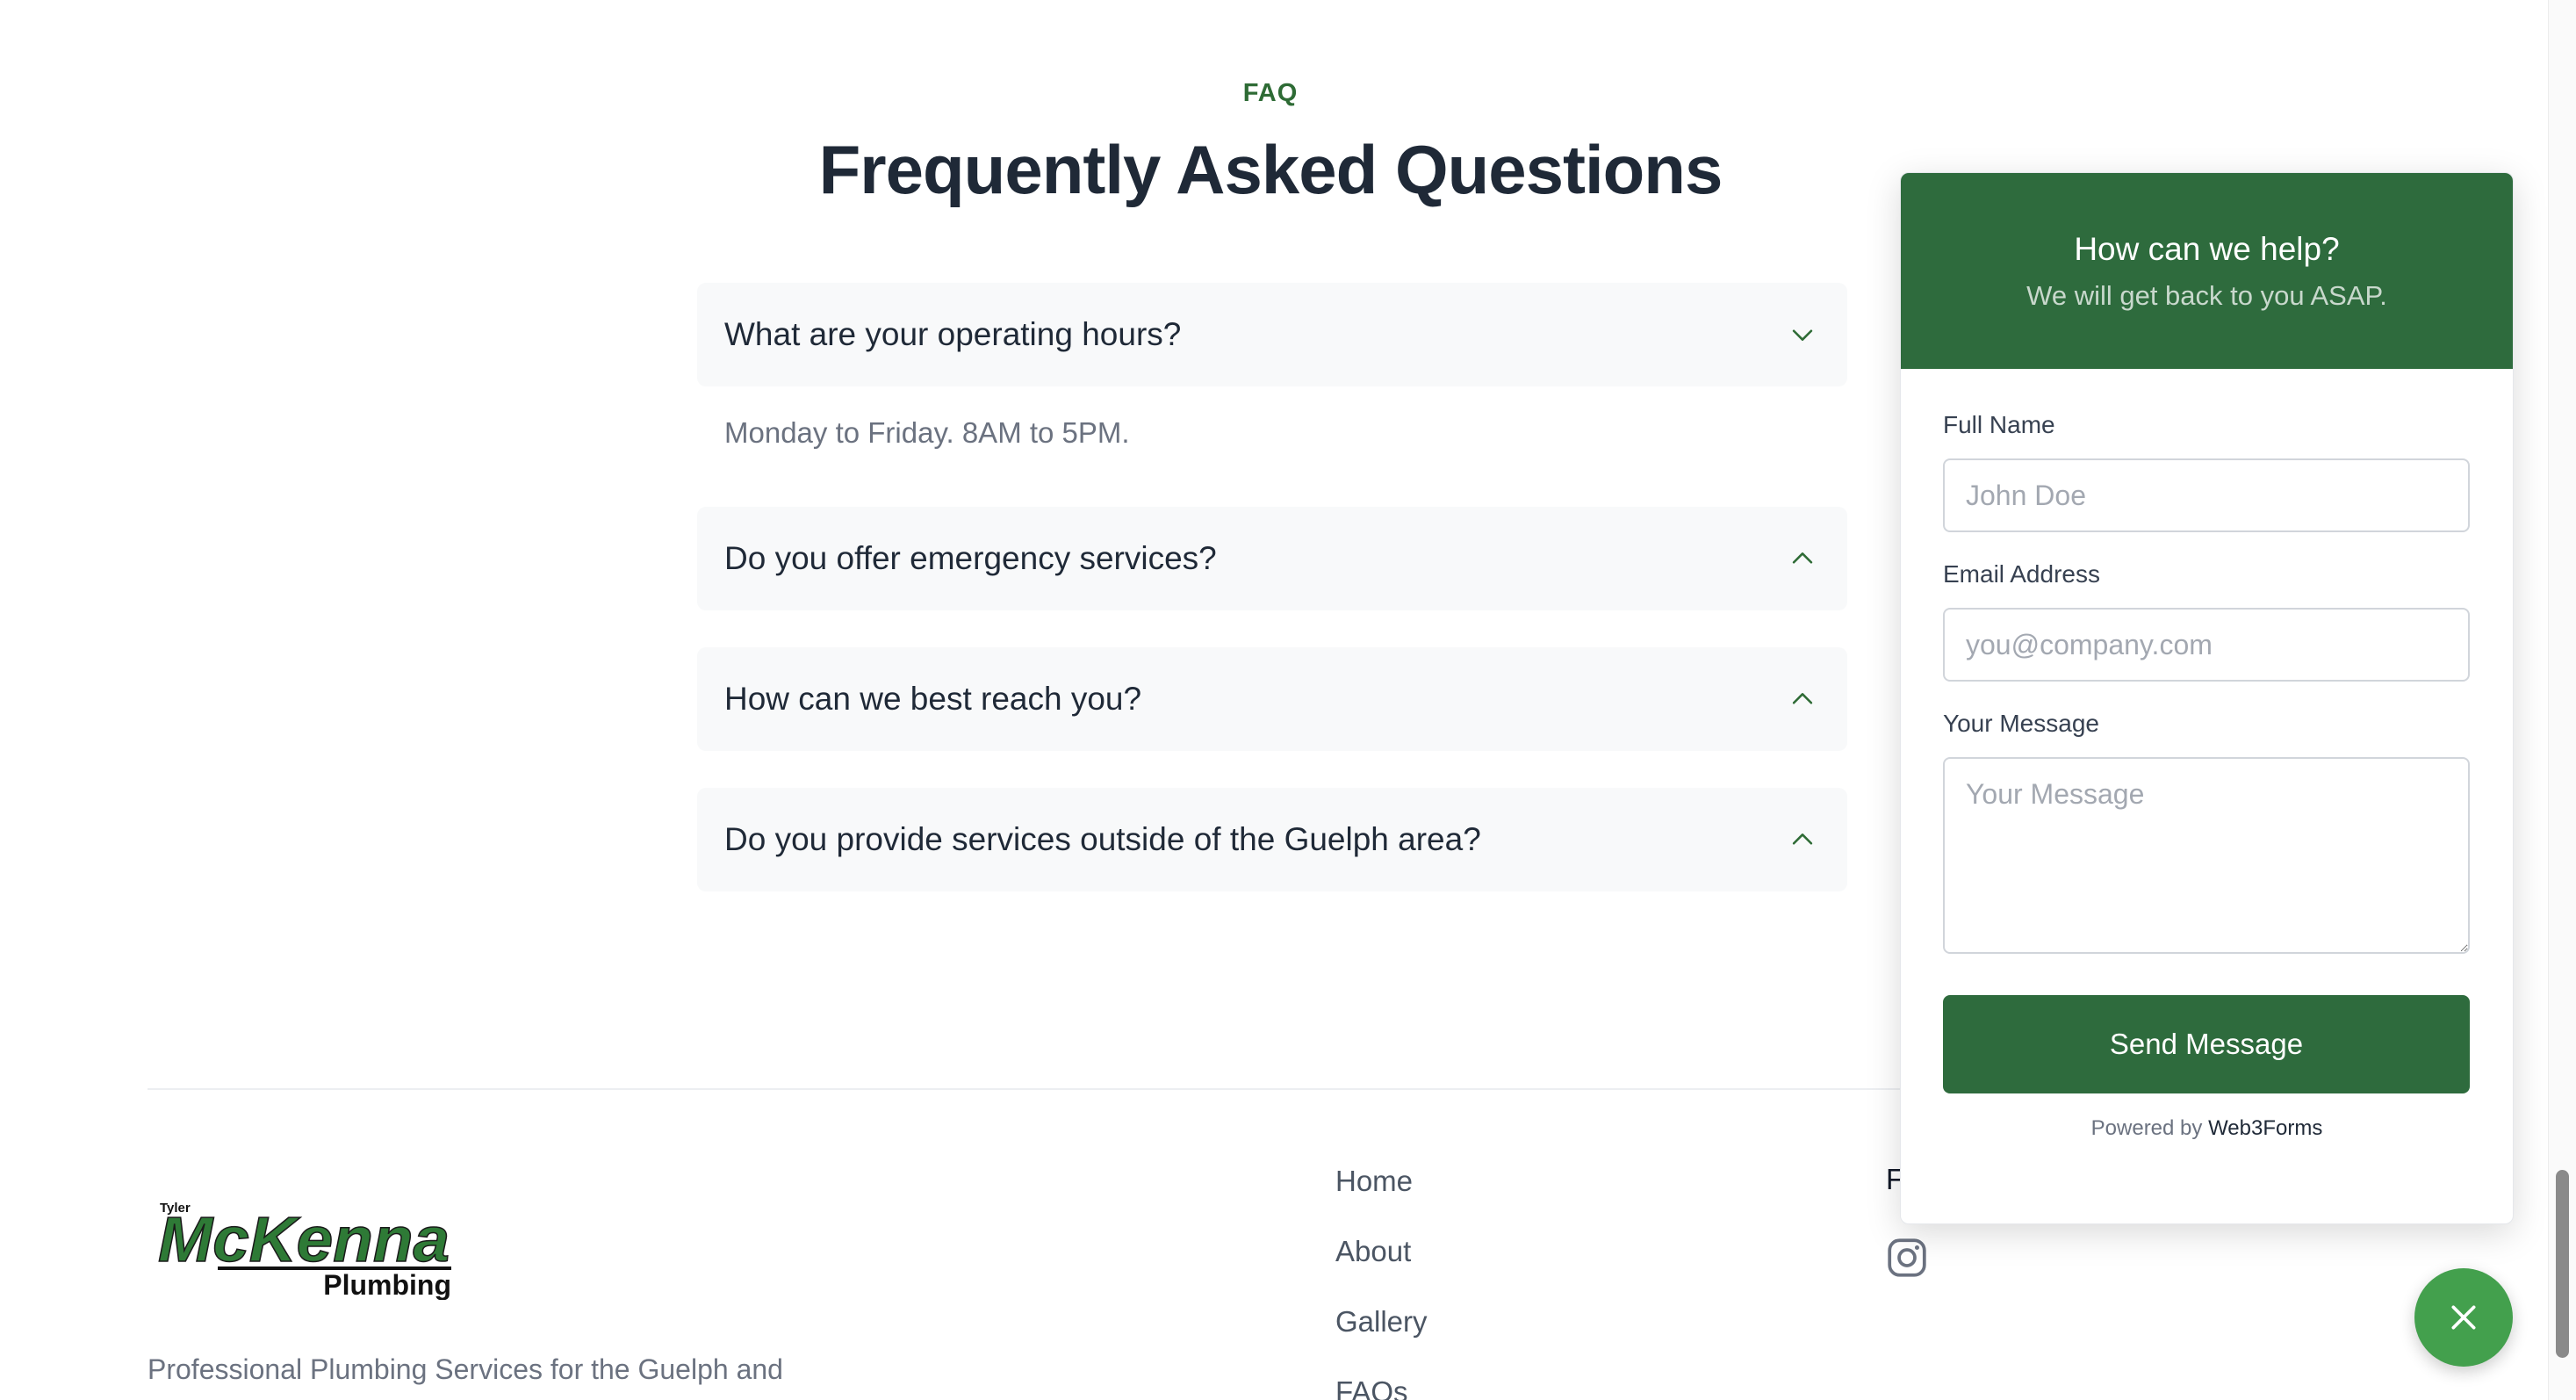 This screenshot has height=1400, width=2576. Describe the element at coordinates (2206, 855) in the screenshot. I see `message-textarea` at that location.